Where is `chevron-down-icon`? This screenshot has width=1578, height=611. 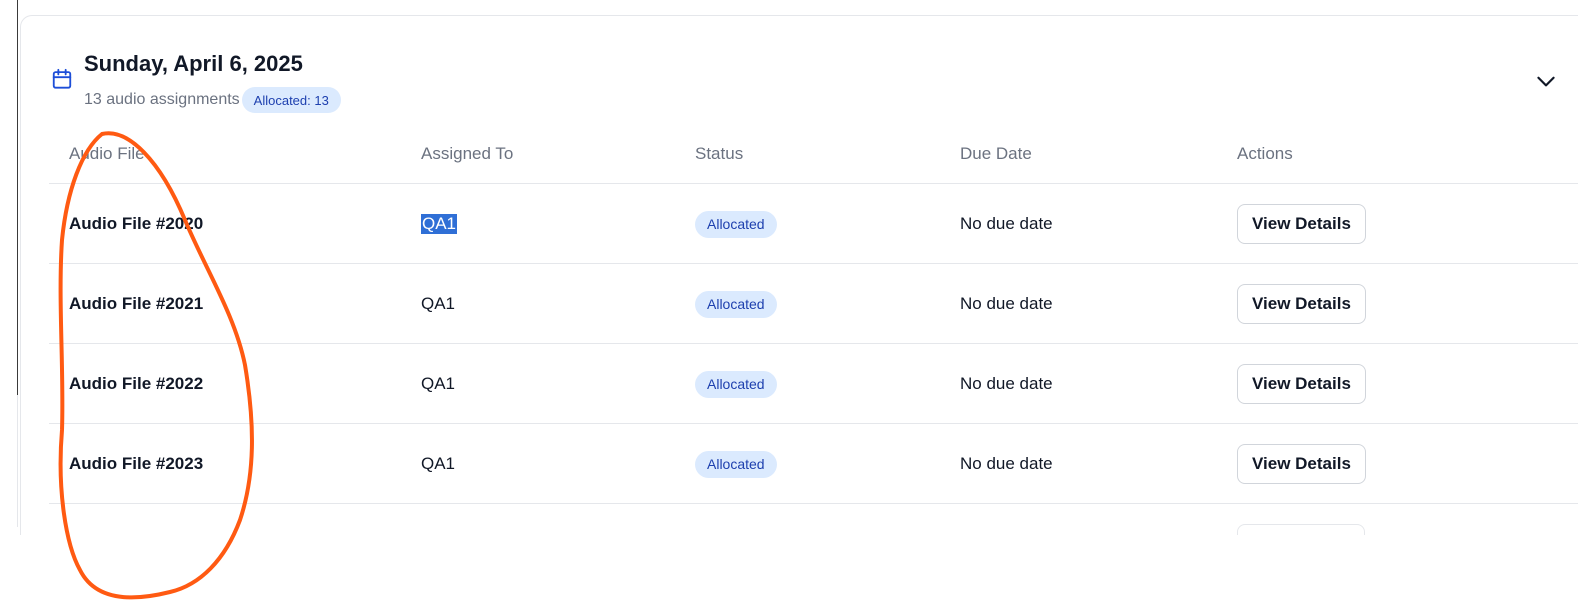
chevron-down-icon is located at coordinates (1546, 81).